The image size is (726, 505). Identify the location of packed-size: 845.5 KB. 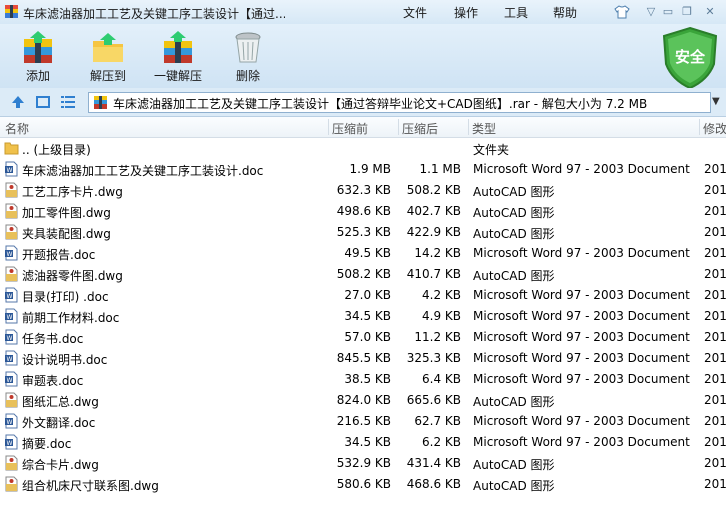
(363, 358).